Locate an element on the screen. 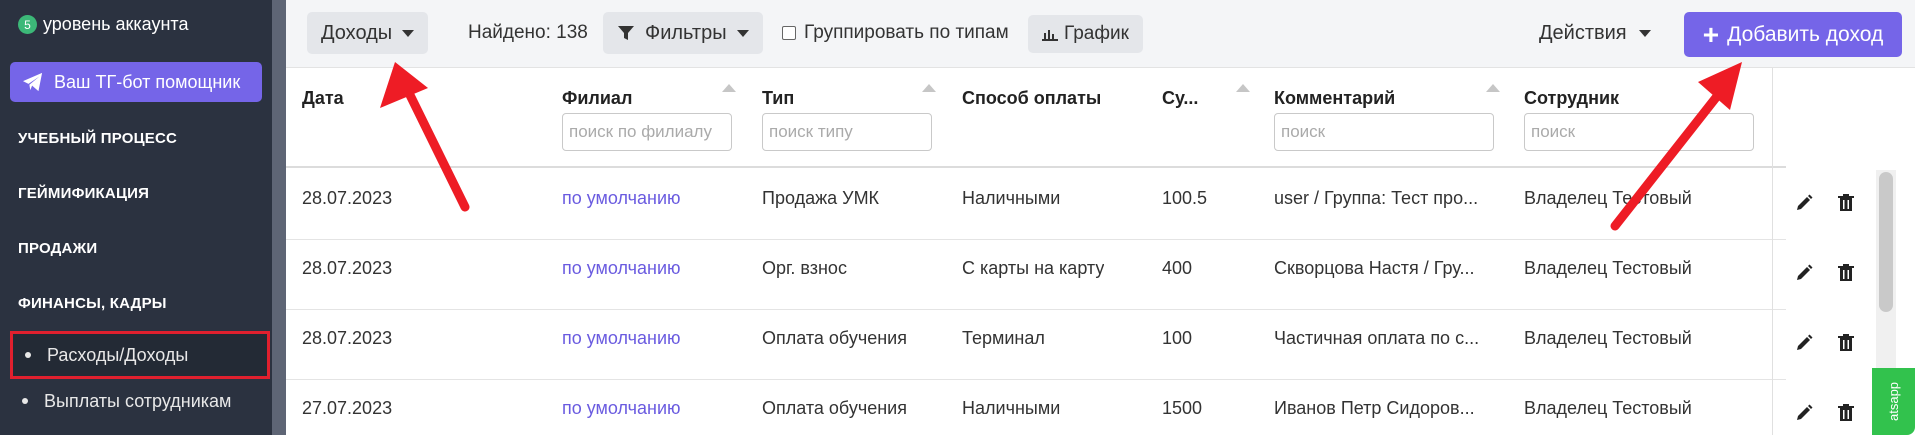 This screenshot has width=1915, height=435. cell-type: Орг. взнос is located at coordinates (804, 268).